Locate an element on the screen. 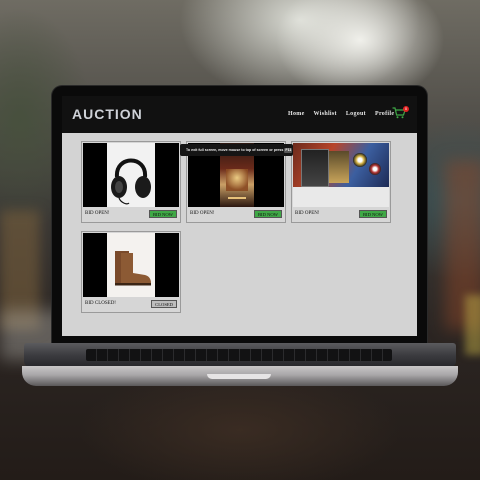 This screenshot has width=480, height=480. laptop-keyboard is located at coordinates (239, 355).